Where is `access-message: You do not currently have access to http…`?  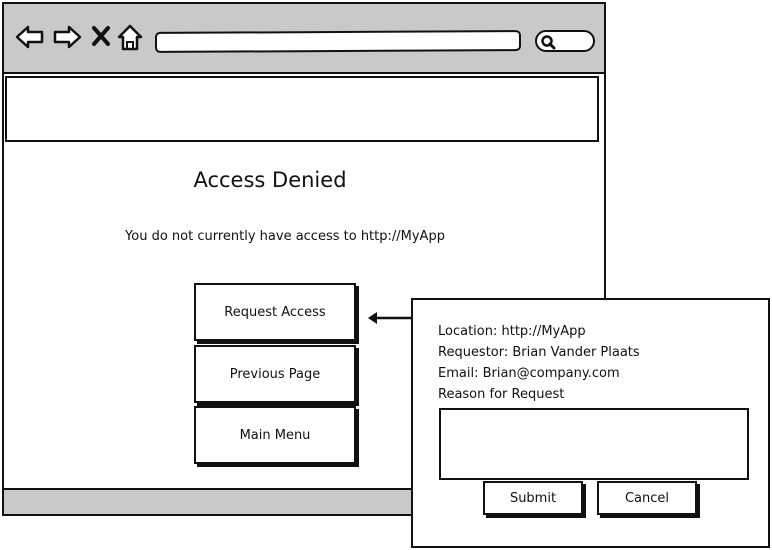
access-message: You do not currently have access to http… is located at coordinates (285, 236).